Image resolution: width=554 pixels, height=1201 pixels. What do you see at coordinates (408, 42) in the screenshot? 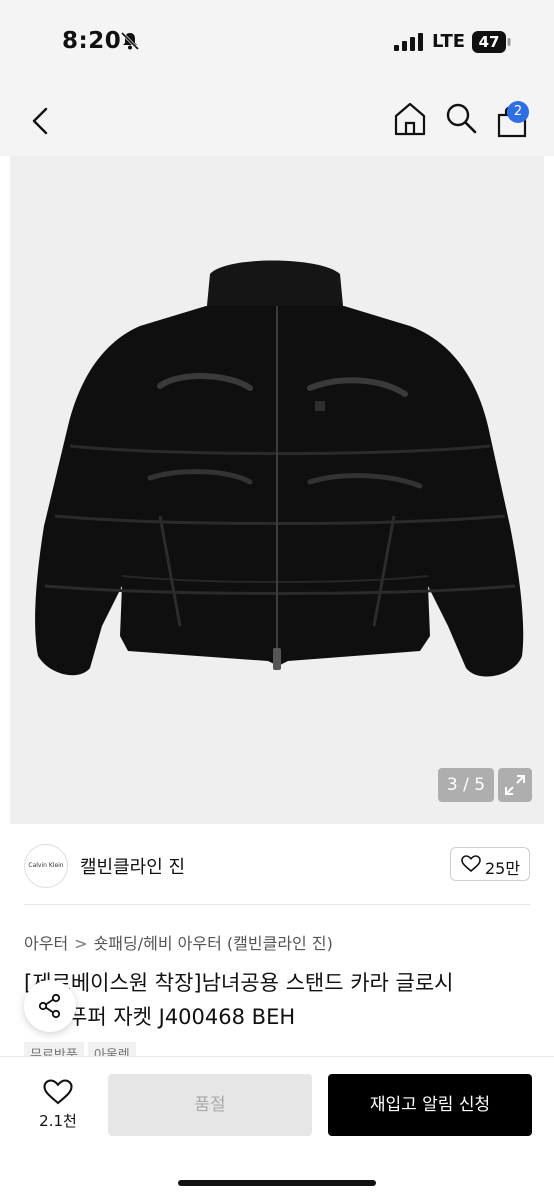
I see `signal-icon` at bounding box center [408, 42].